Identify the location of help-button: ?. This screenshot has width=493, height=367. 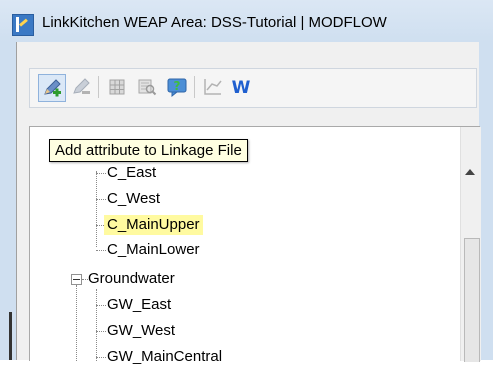
(177, 87).